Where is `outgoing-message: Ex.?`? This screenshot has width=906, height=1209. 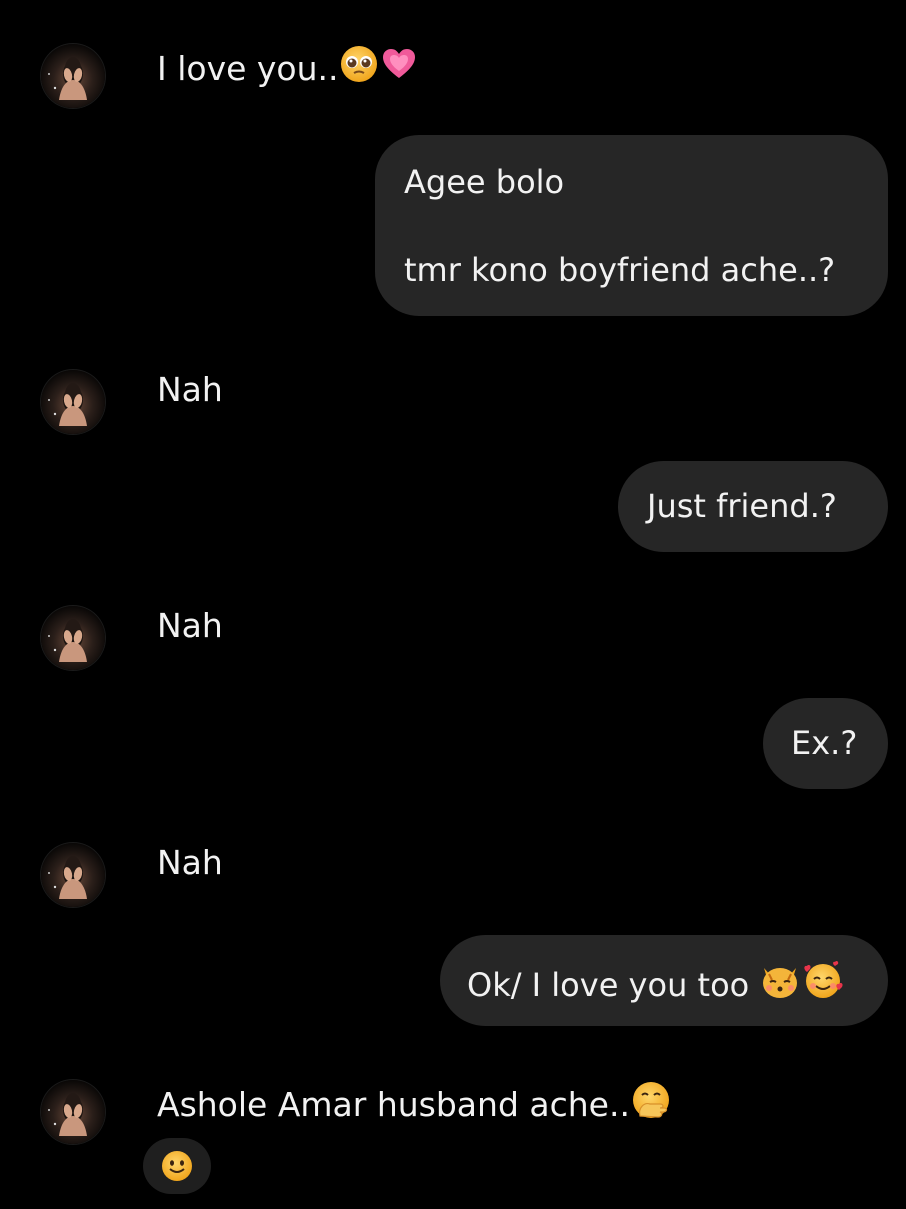
outgoing-message: Ex.? is located at coordinates (825, 743).